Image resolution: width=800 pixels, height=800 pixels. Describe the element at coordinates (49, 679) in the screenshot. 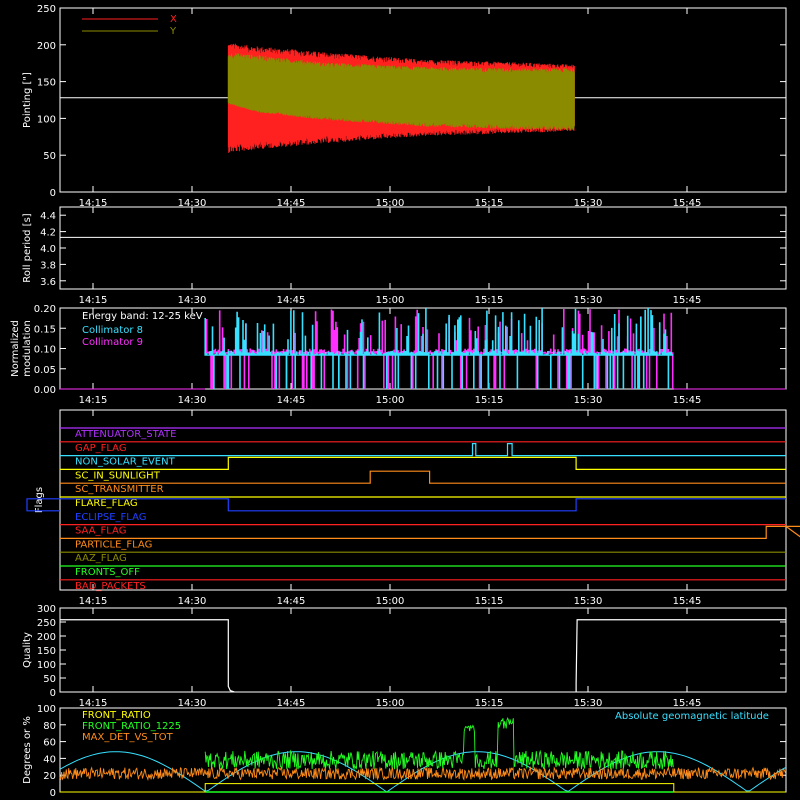

I see `quality-ytick-label: 50` at that location.